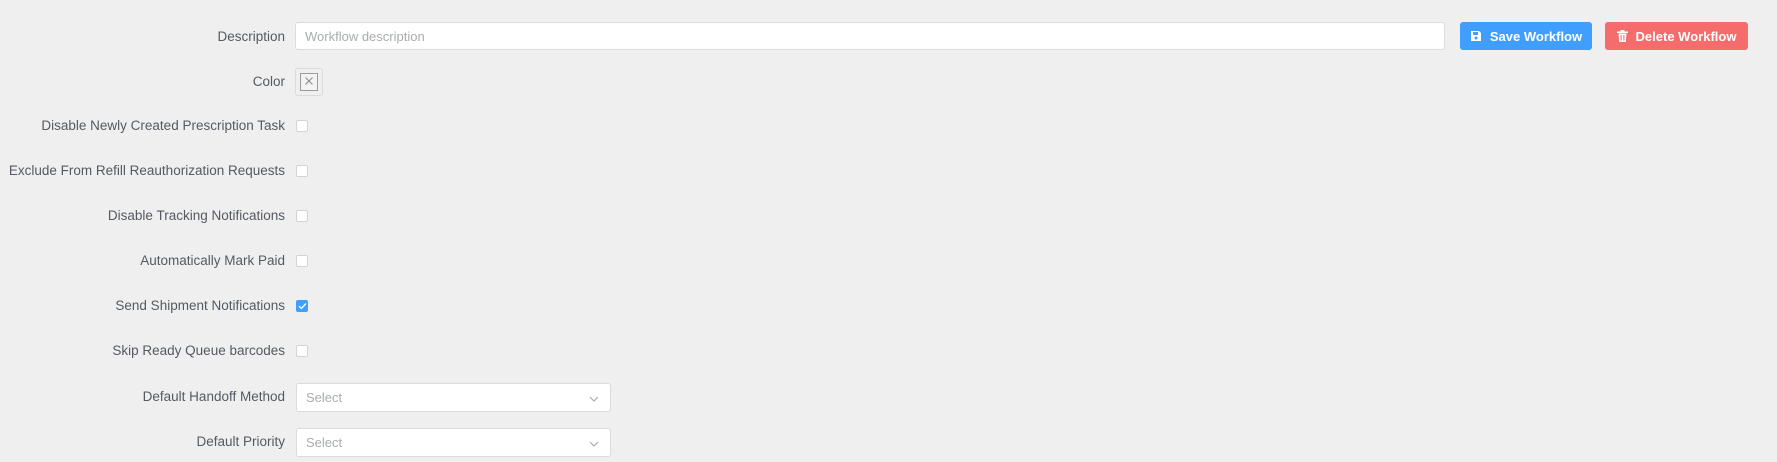  I want to click on default-handoff-method-select: Select, so click(453, 397).